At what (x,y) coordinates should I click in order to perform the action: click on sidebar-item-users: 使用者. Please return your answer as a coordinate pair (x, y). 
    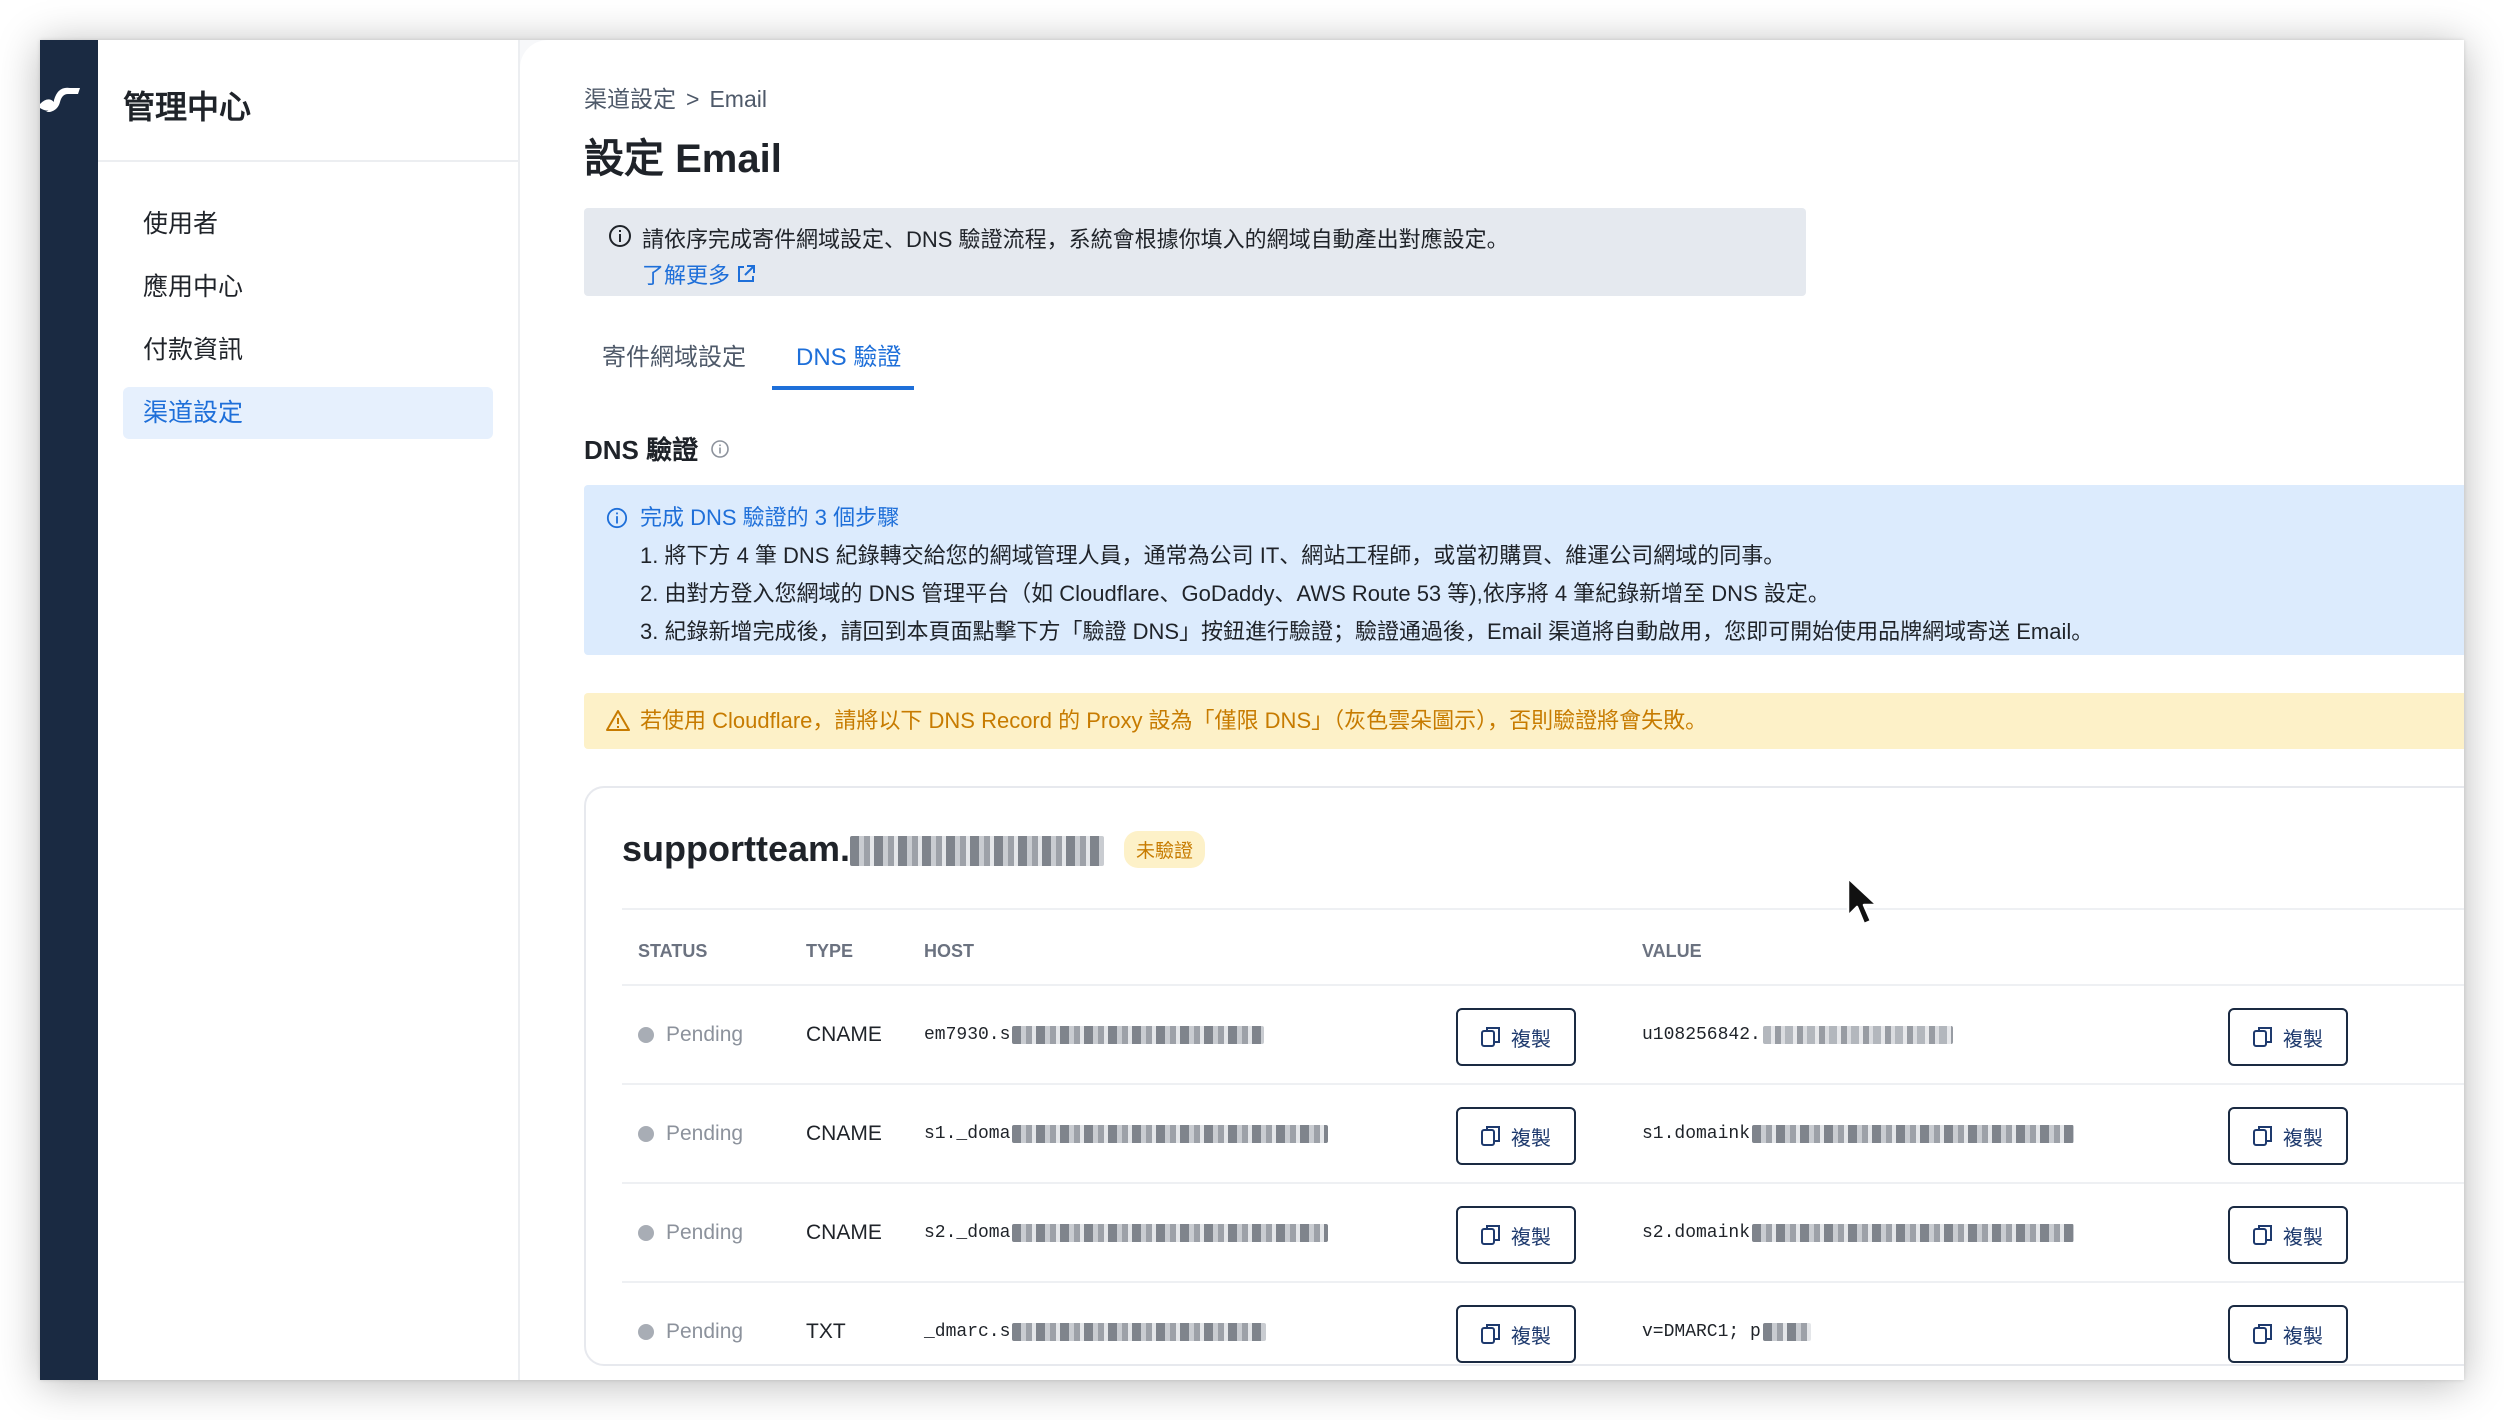
    Looking at the image, I should click on (308, 224).